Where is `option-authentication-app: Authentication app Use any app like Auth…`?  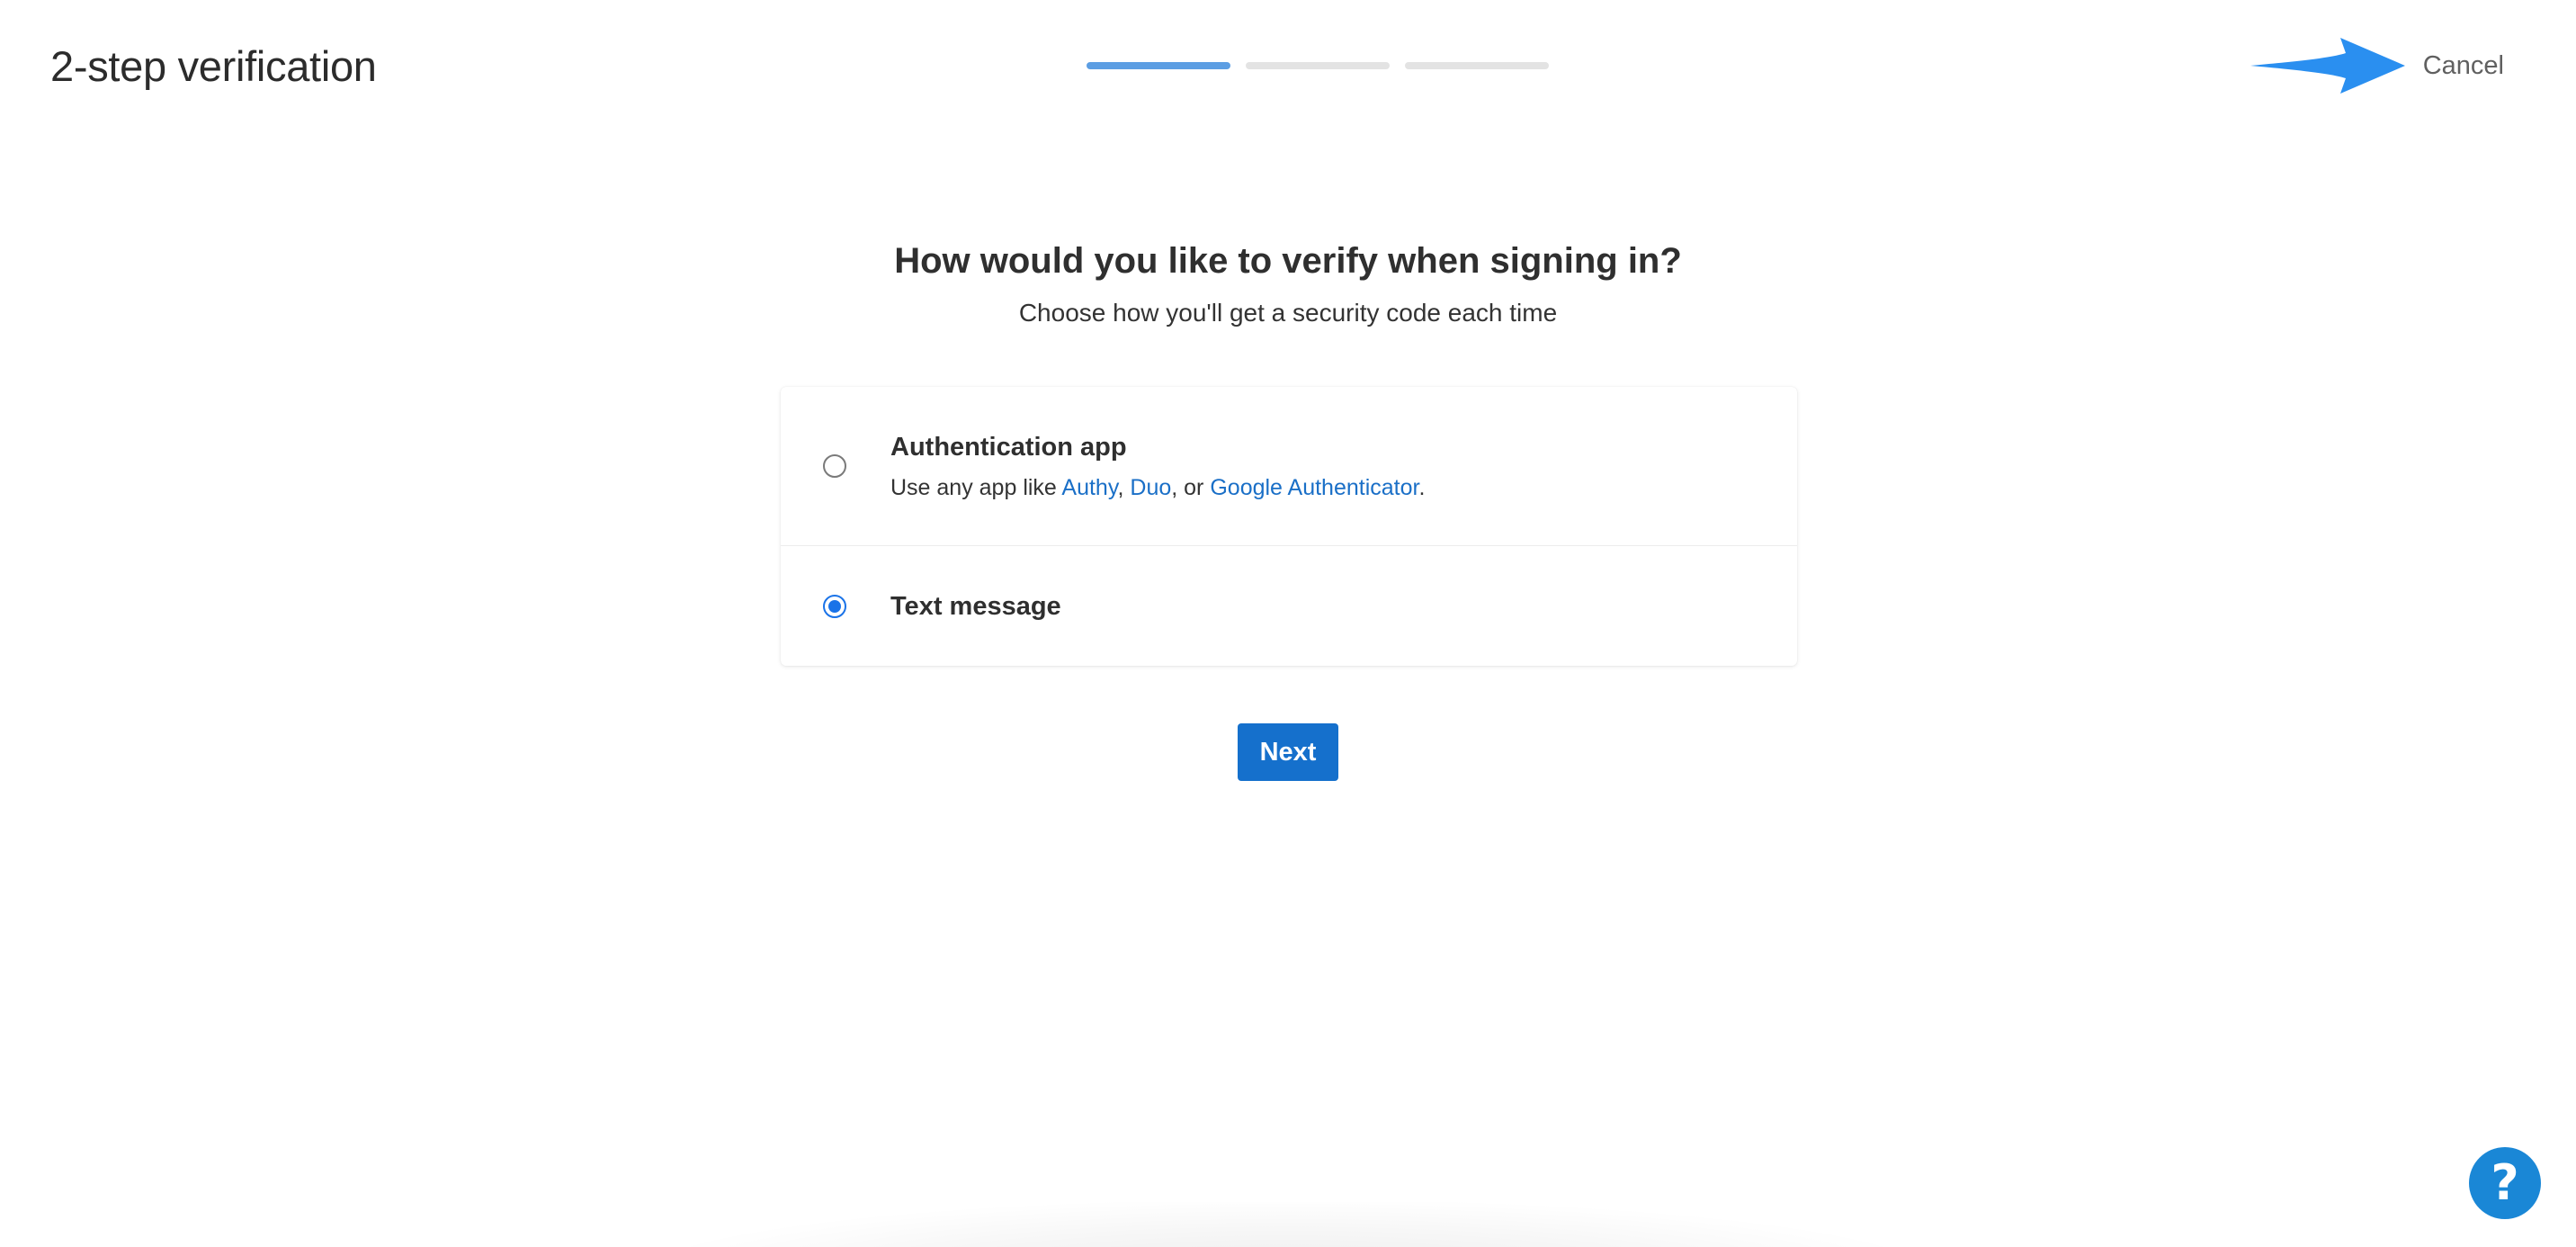
option-authentication-app: Authentication app Use any app like Auth… is located at coordinates (1289, 466).